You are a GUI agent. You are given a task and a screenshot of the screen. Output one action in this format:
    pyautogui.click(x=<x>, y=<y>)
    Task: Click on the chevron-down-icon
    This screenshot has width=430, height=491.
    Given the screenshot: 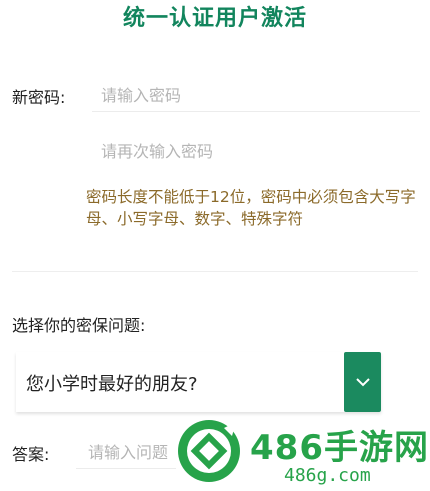 What is the action you would take?
    pyautogui.click(x=362, y=382)
    